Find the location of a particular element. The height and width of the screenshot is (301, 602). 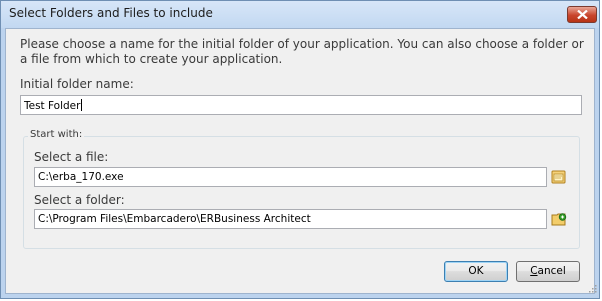

close-icon is located at coordinates (582, 14).